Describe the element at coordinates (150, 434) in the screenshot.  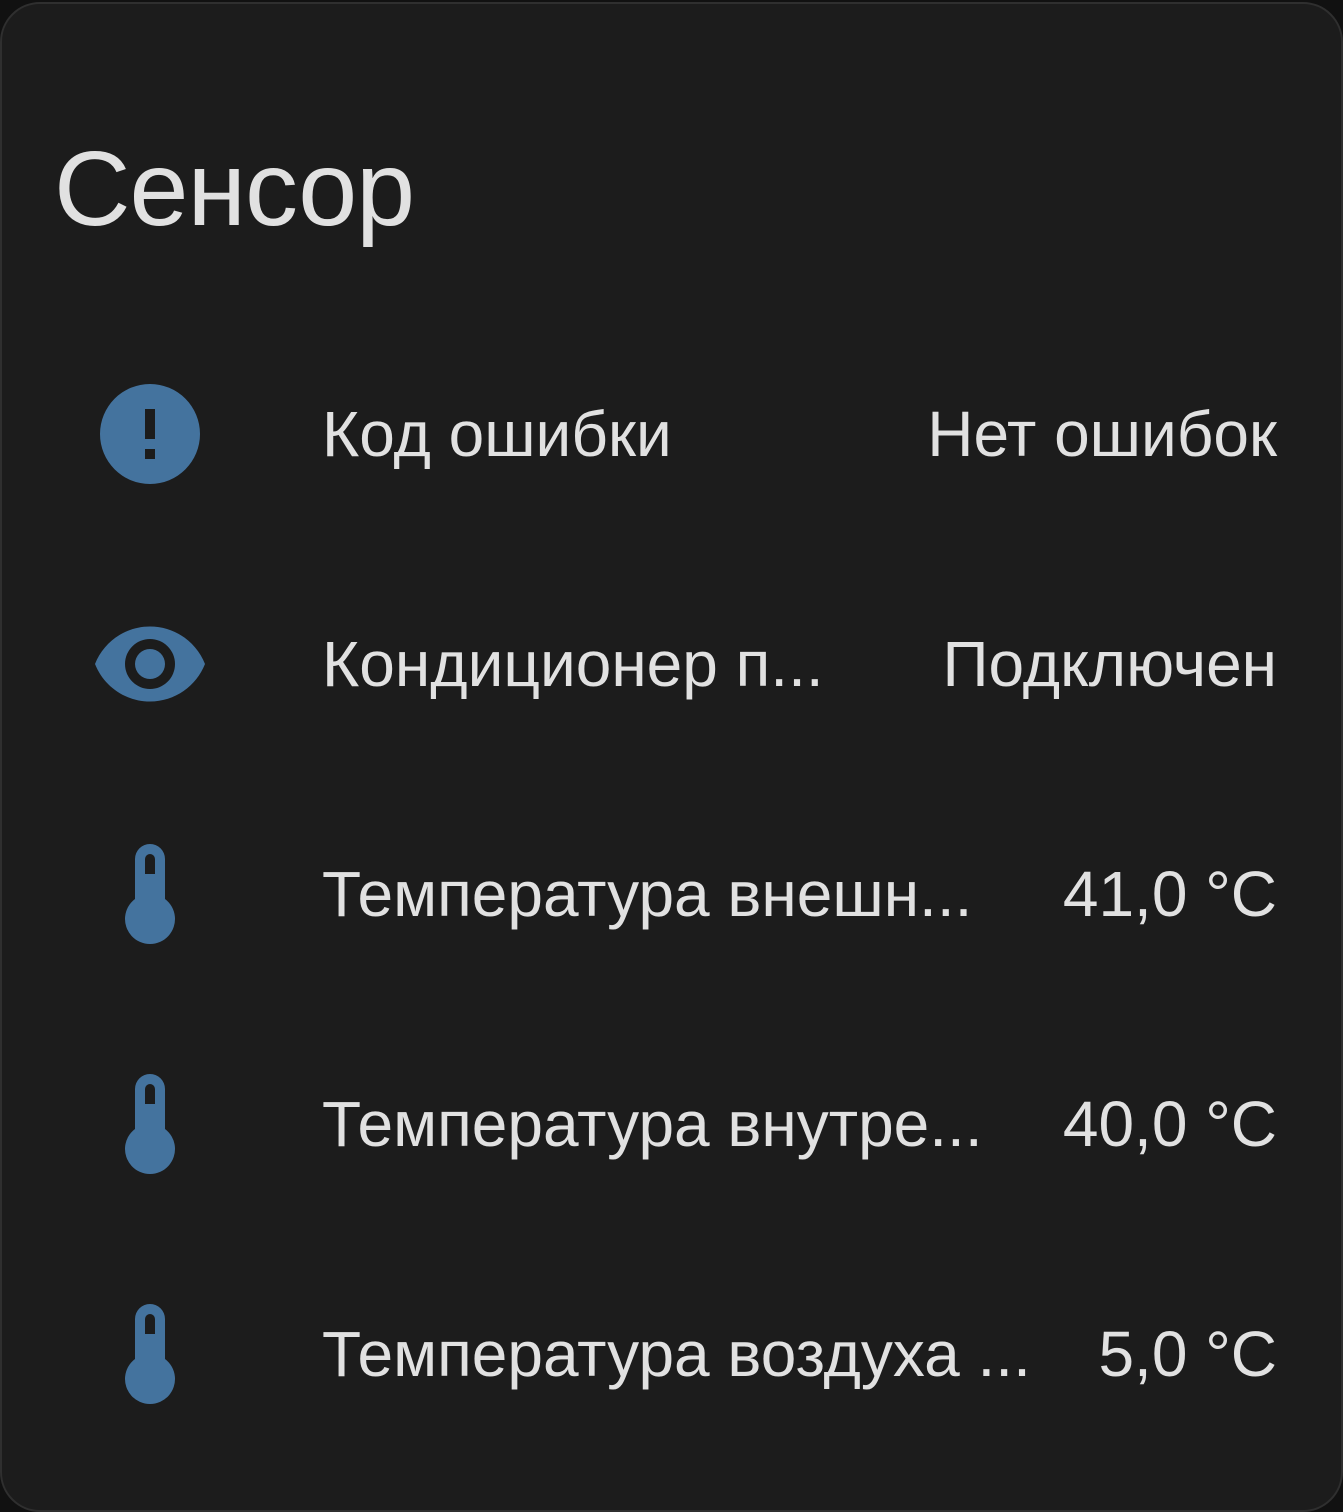
I see `alert-circle-icon` at that location.